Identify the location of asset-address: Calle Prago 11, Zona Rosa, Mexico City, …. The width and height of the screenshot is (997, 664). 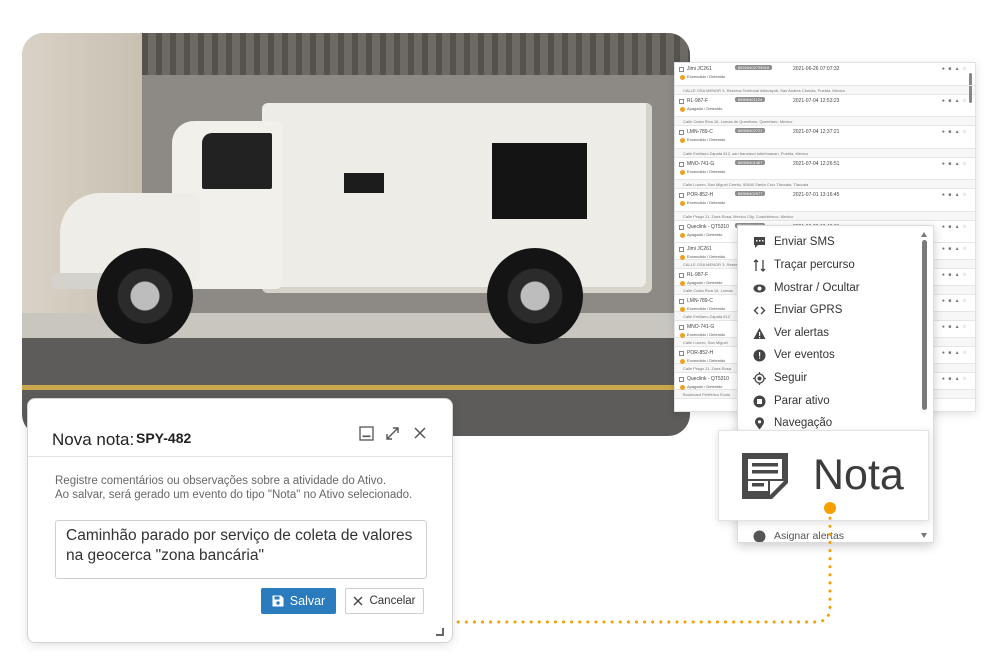
(825, 216).